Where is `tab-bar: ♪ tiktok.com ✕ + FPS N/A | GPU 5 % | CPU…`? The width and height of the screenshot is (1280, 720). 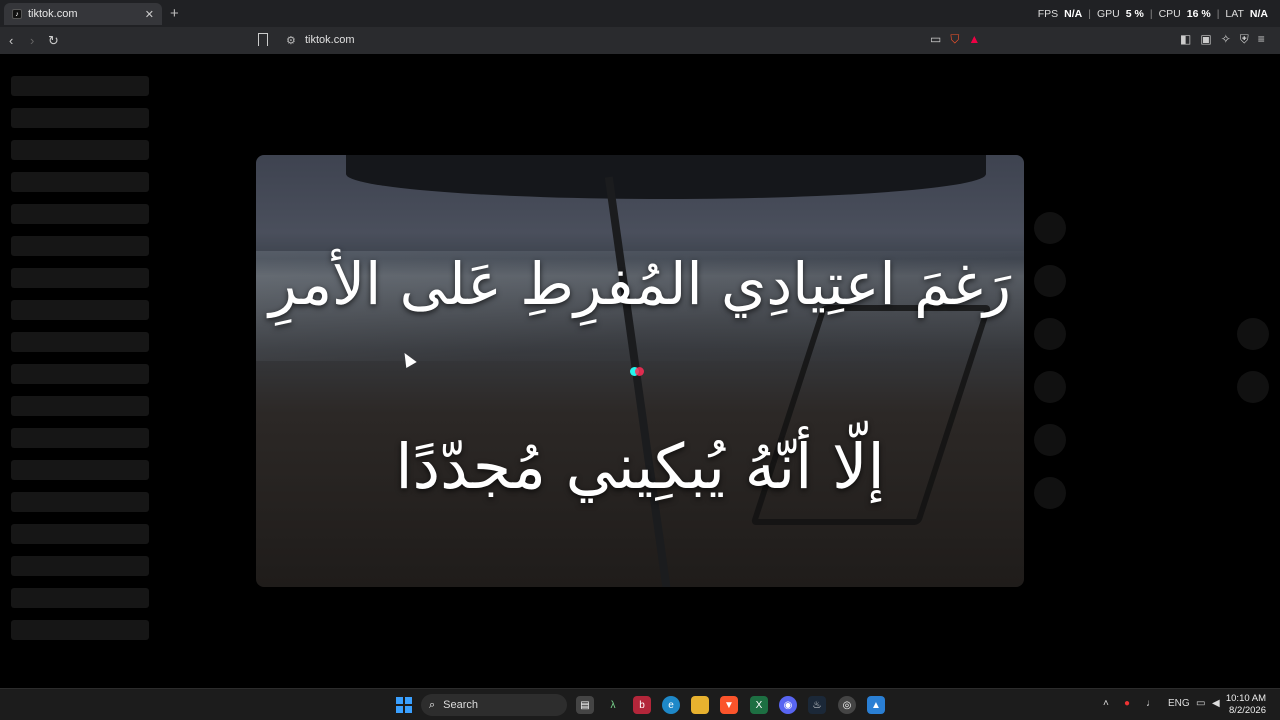
tab-bar: ♪ tiktok.com ✕ + FPS N/A | GPU 5 % | CPU… is located at coordinates (640, 13).